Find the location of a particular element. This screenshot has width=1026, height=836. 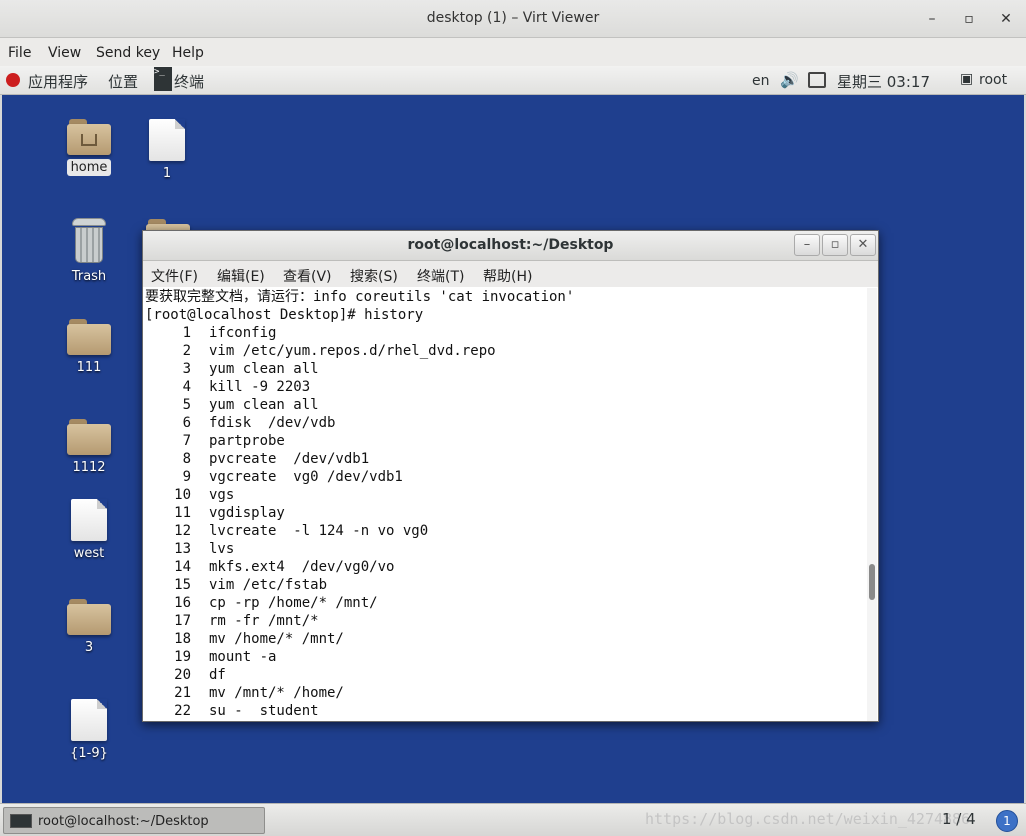

desktop-icon-3: 3 is located at coordinates (89, 627).